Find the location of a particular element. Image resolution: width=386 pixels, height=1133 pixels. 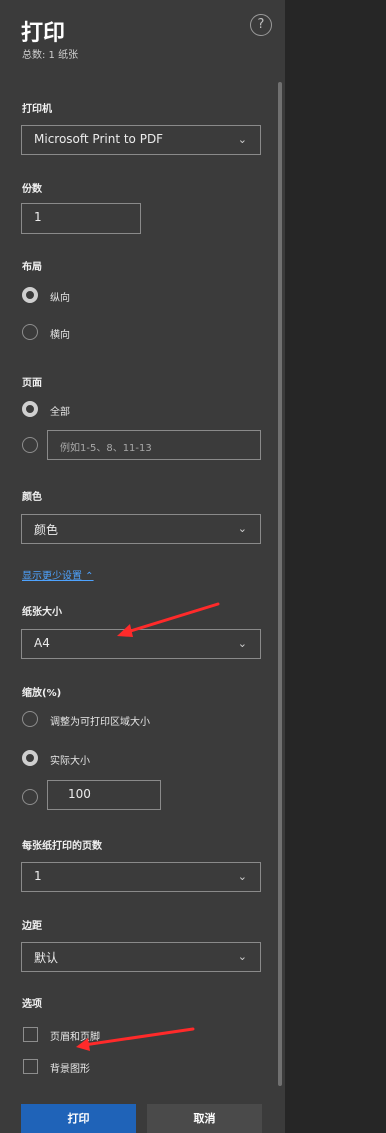

custom-scale-value: 100 is located at coordinates (79, 794).